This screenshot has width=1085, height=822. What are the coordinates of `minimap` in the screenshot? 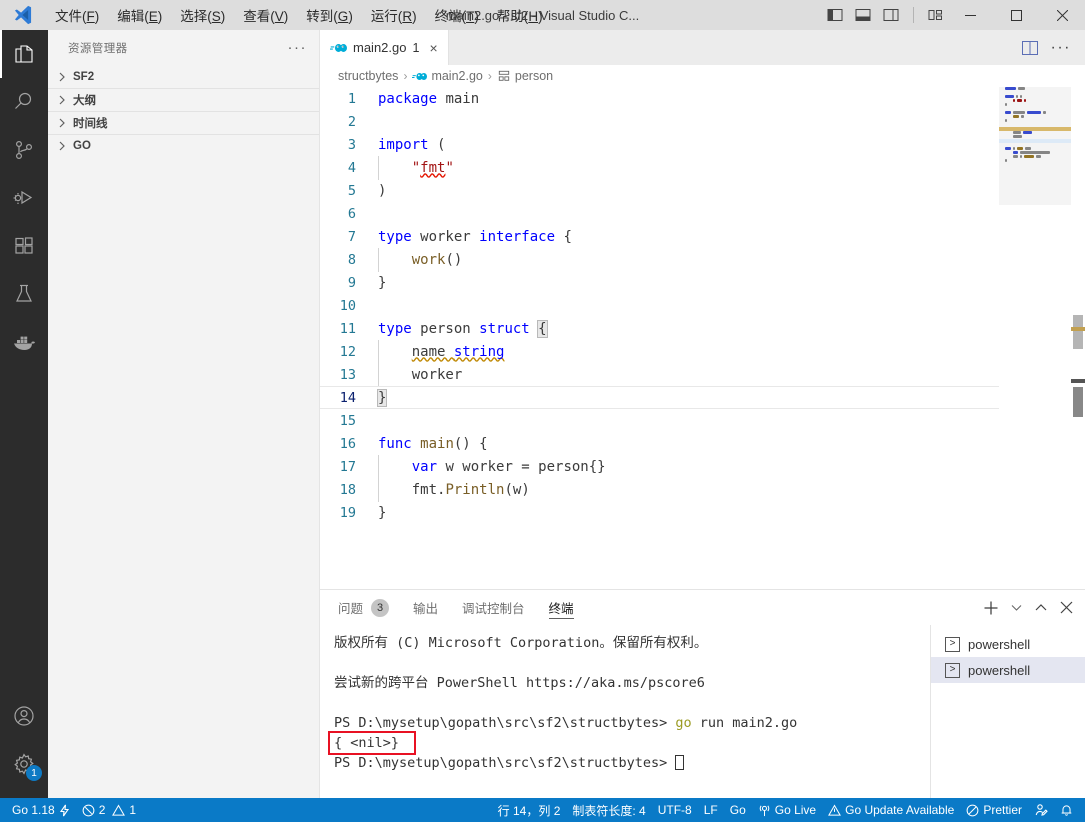 It's located at (1035, 338).